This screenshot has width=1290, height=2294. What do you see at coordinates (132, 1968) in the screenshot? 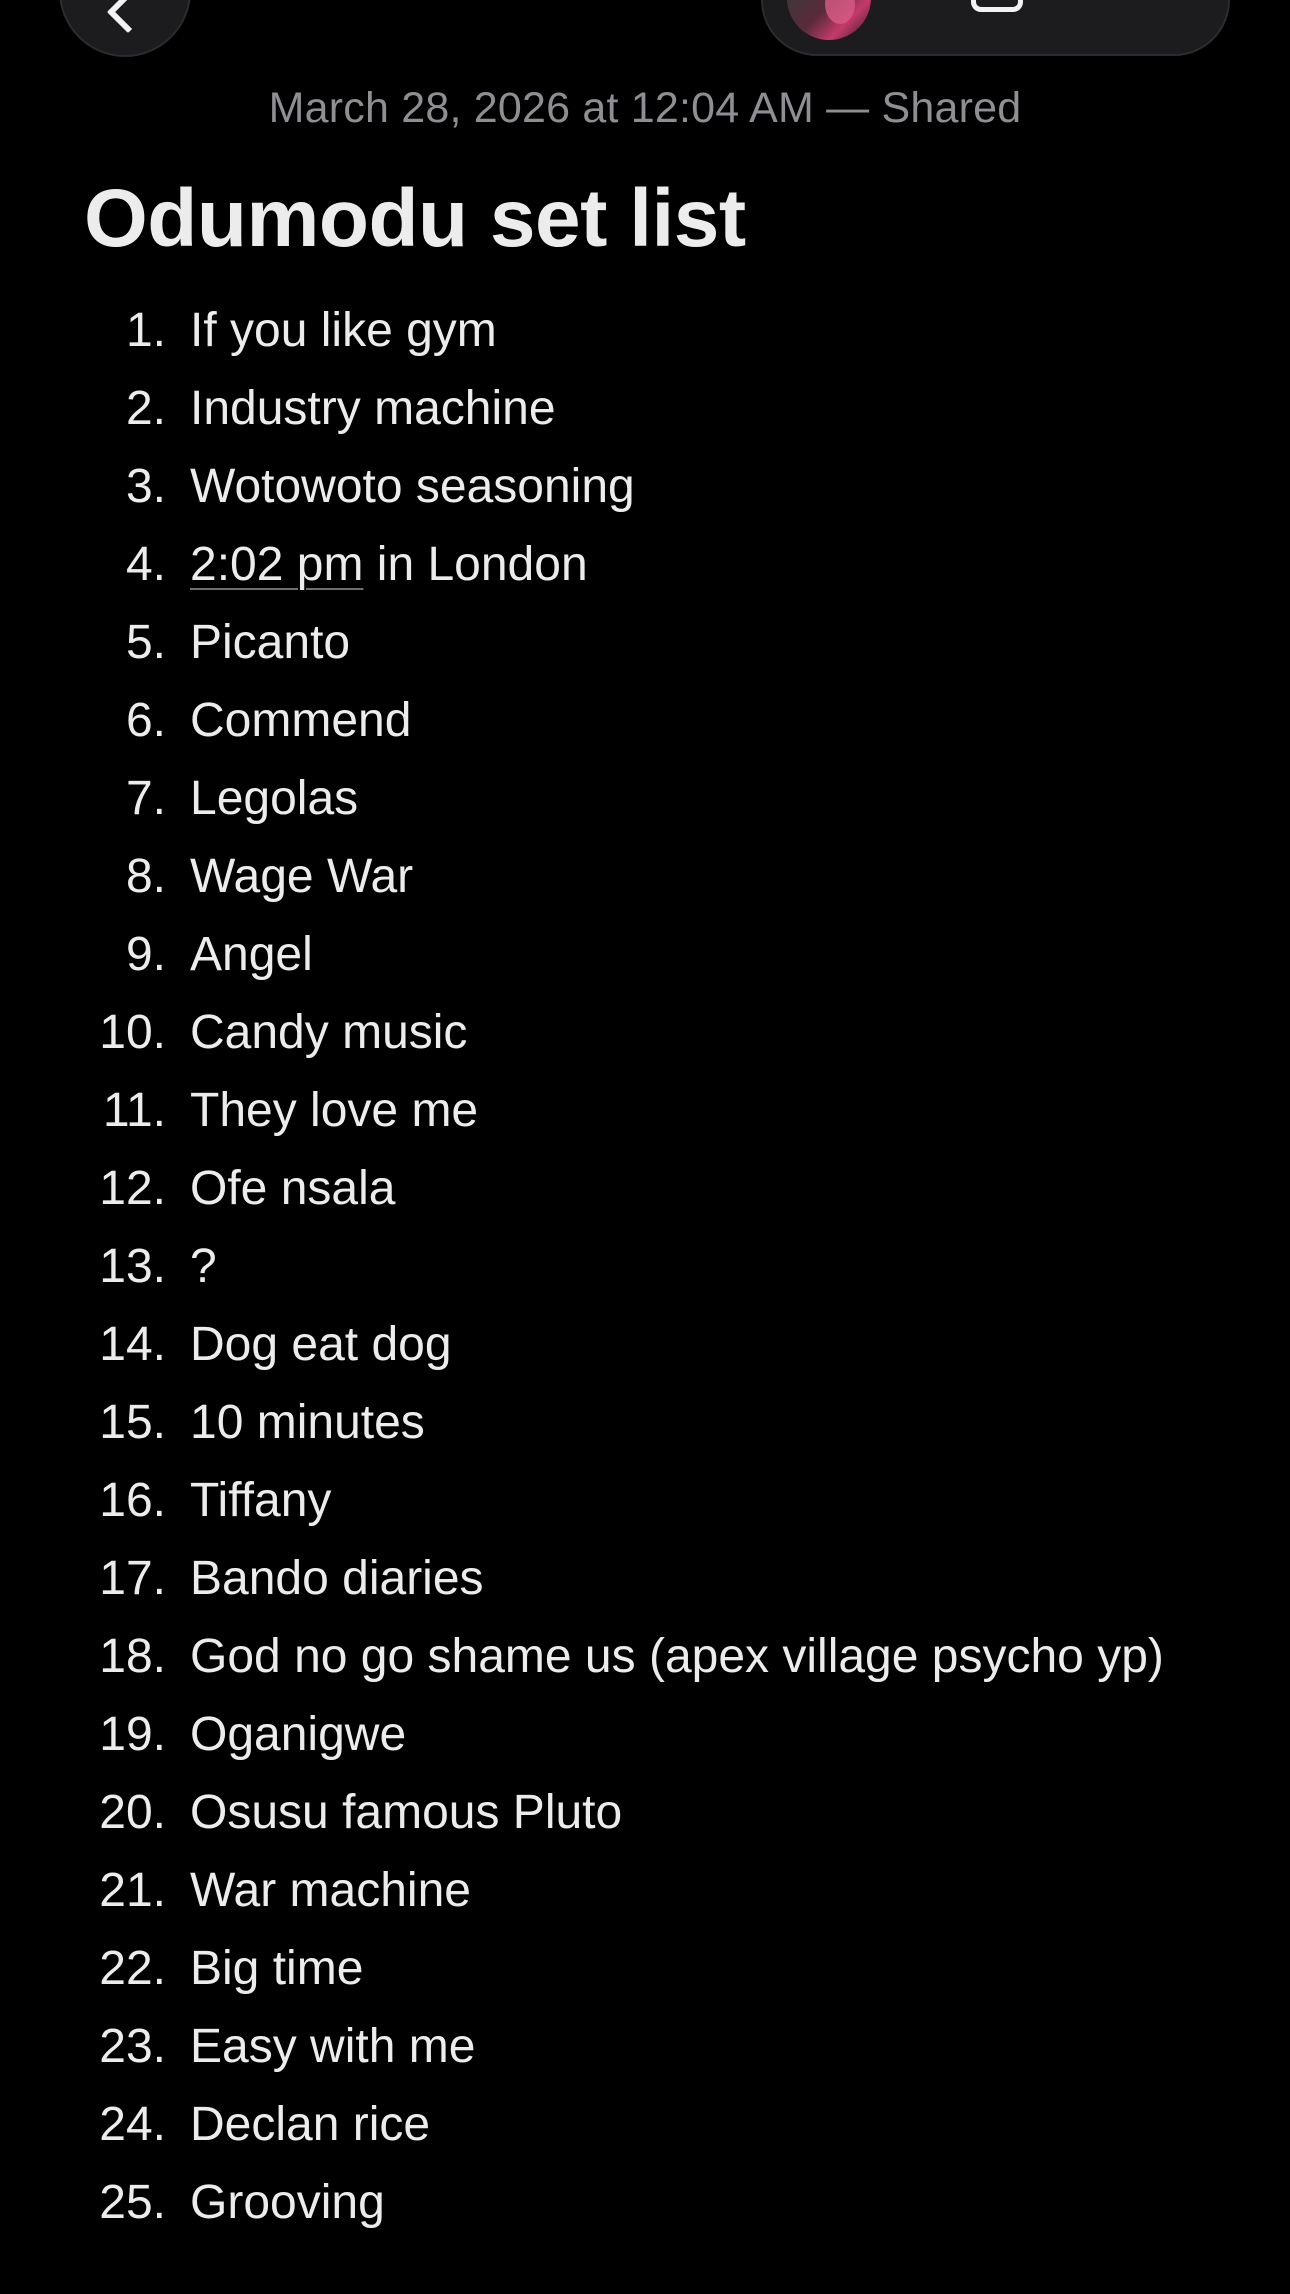
I see `list-item-number: 22.` at bounding box center [132, 1968].